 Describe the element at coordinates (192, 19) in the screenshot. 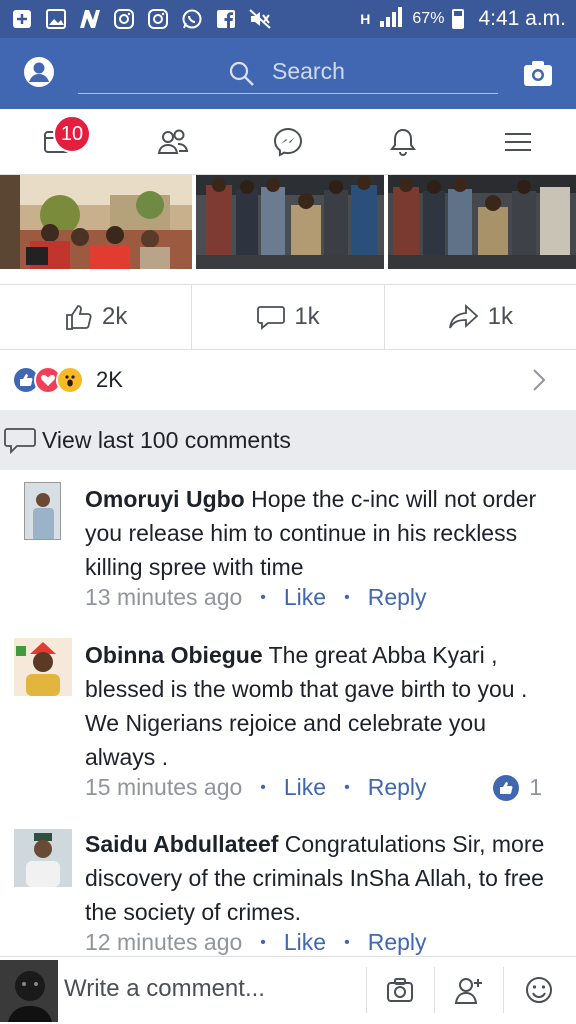

I see `whatsapp-icon` at that location.